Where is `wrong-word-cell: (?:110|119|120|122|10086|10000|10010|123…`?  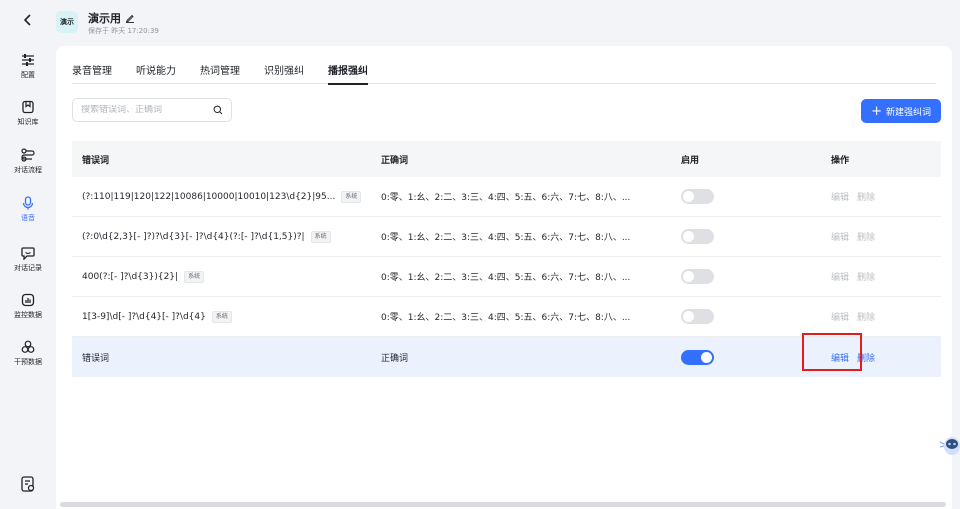
wrong-word-cell: (?:110|119|120|122|10086|10000|10010|123… is located at coordinates (227, 196).